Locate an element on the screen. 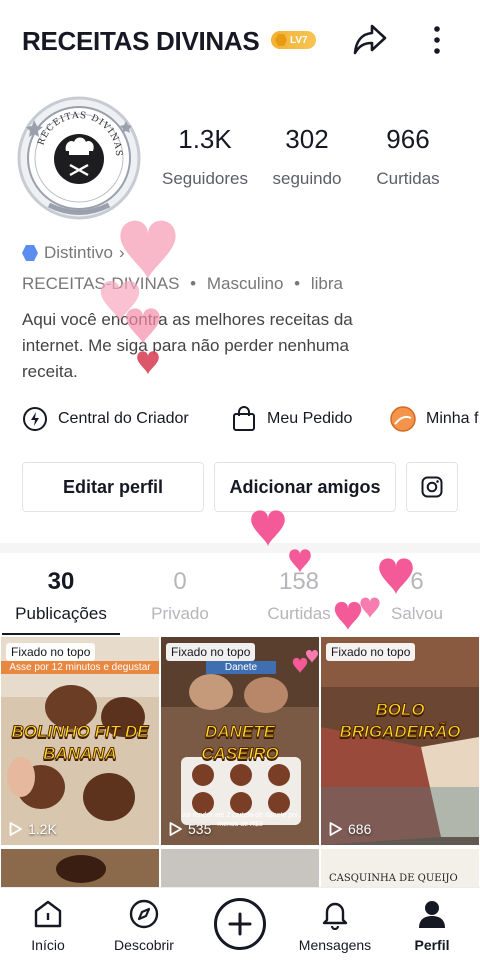 Image resolution: width=480 pixels, height=972 pixels. bowl-shape is located at coordinates (81, 869).